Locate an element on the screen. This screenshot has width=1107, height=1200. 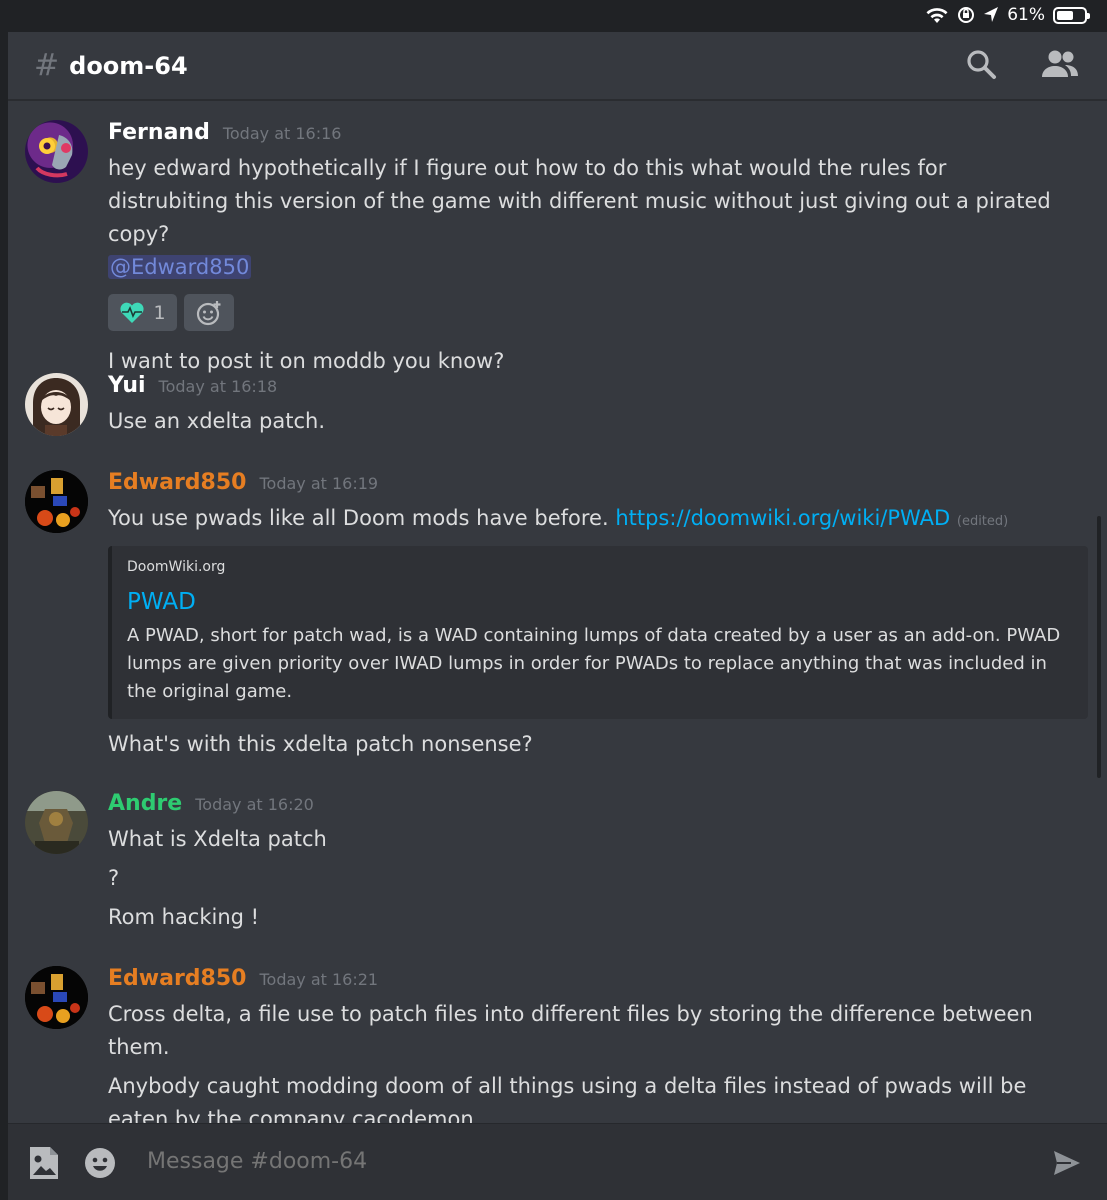
header-actions is located at coordinates (1022, 64).